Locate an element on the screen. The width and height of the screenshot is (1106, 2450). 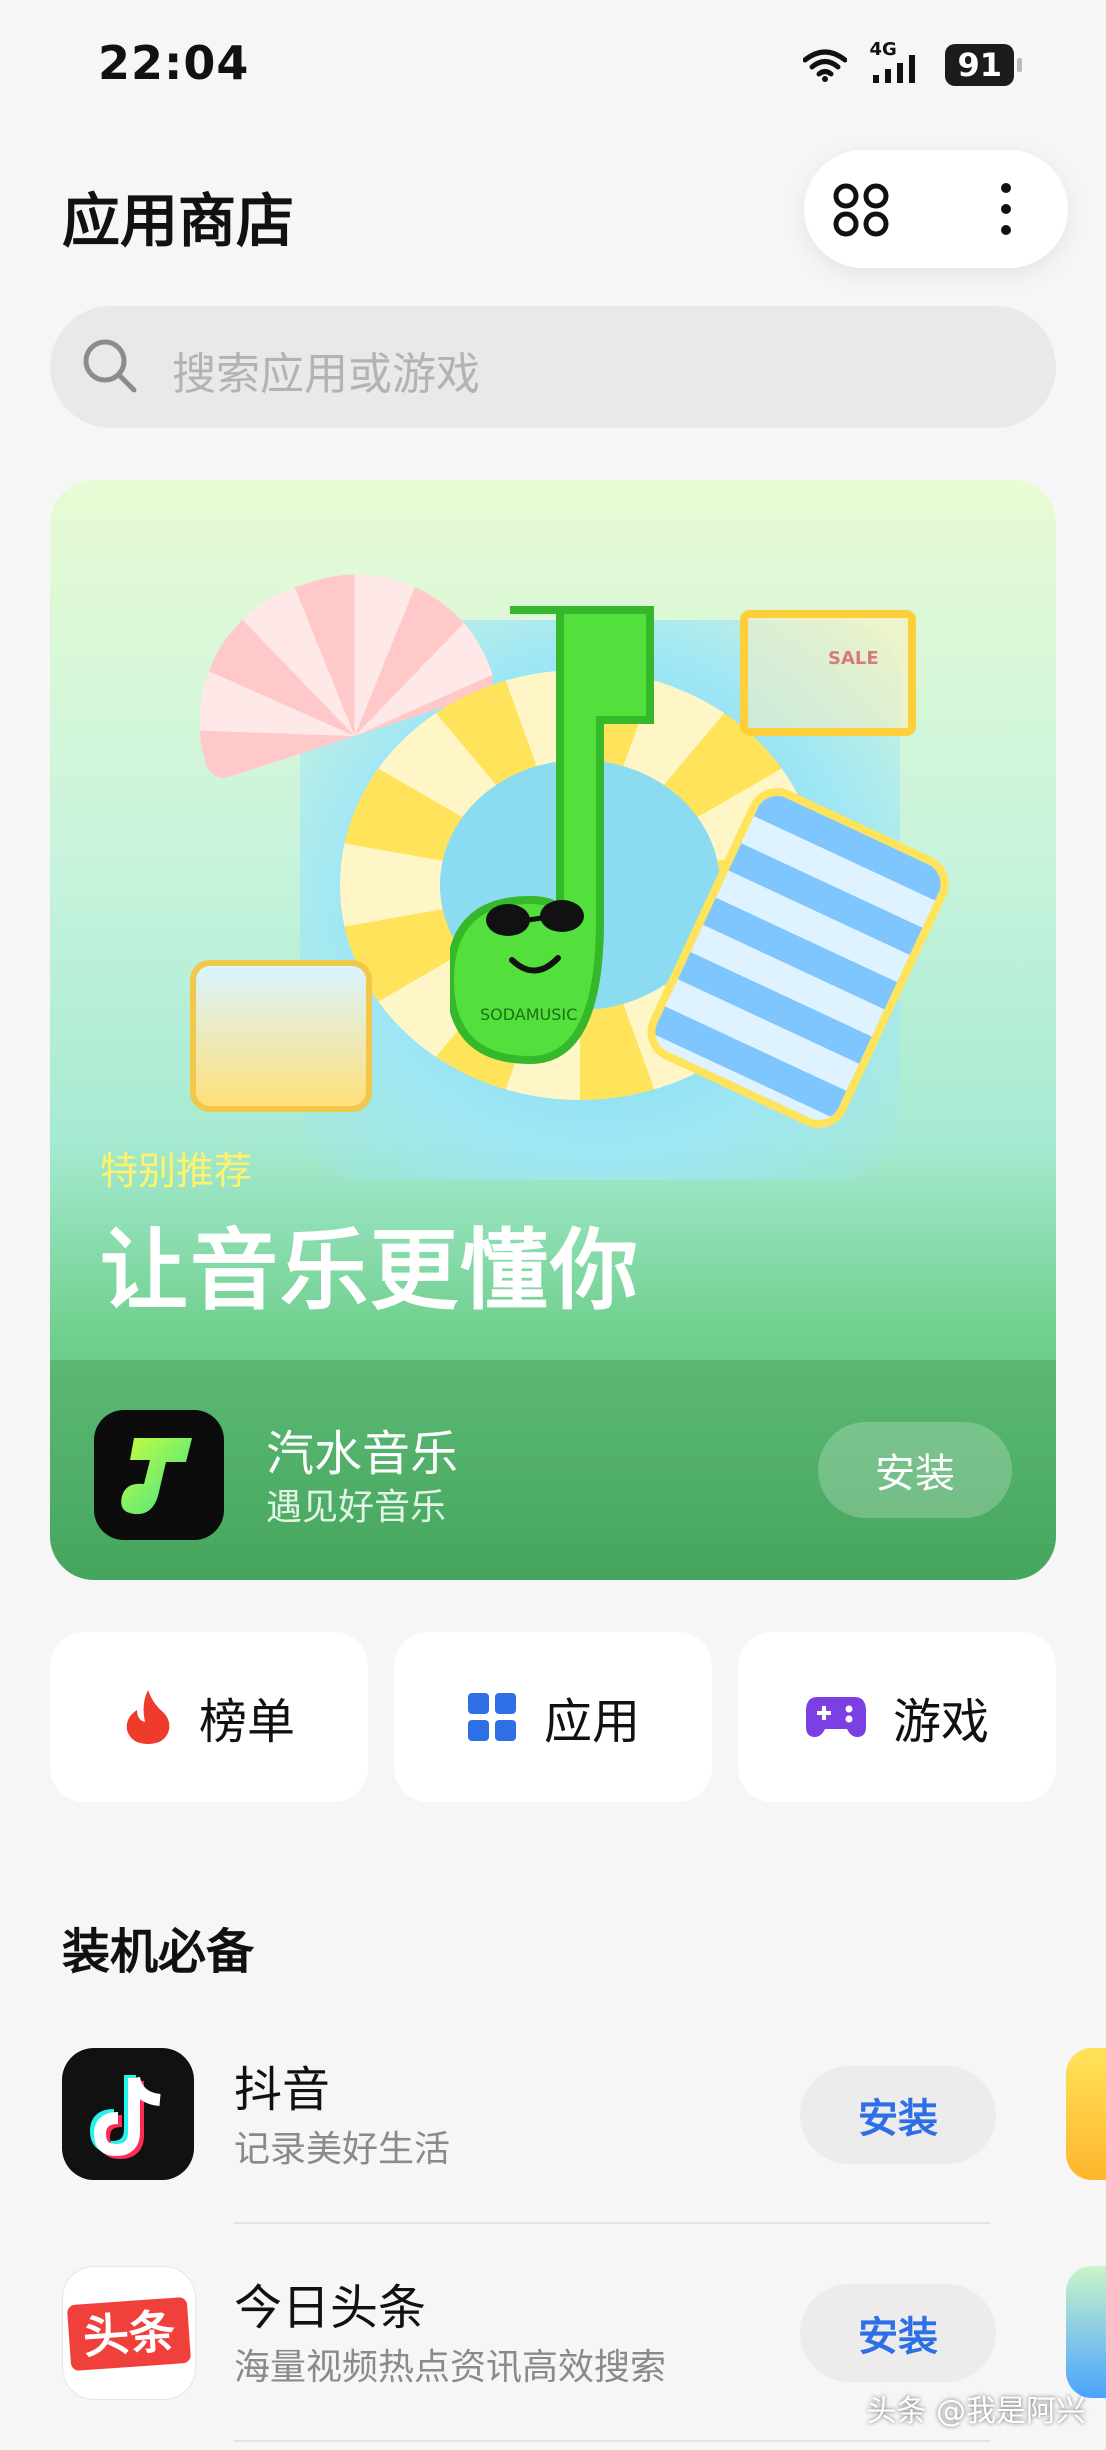
category-games-button: 游戏 is located at coordinates (897, 1717).